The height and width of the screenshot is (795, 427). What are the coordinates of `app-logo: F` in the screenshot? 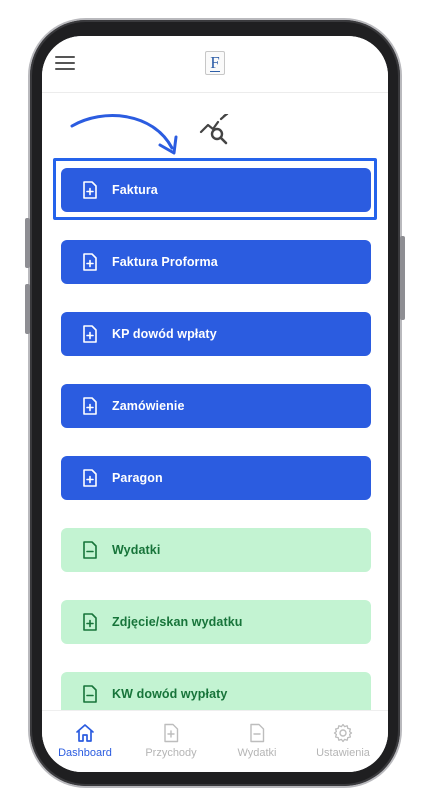 It's located at (215, 63).